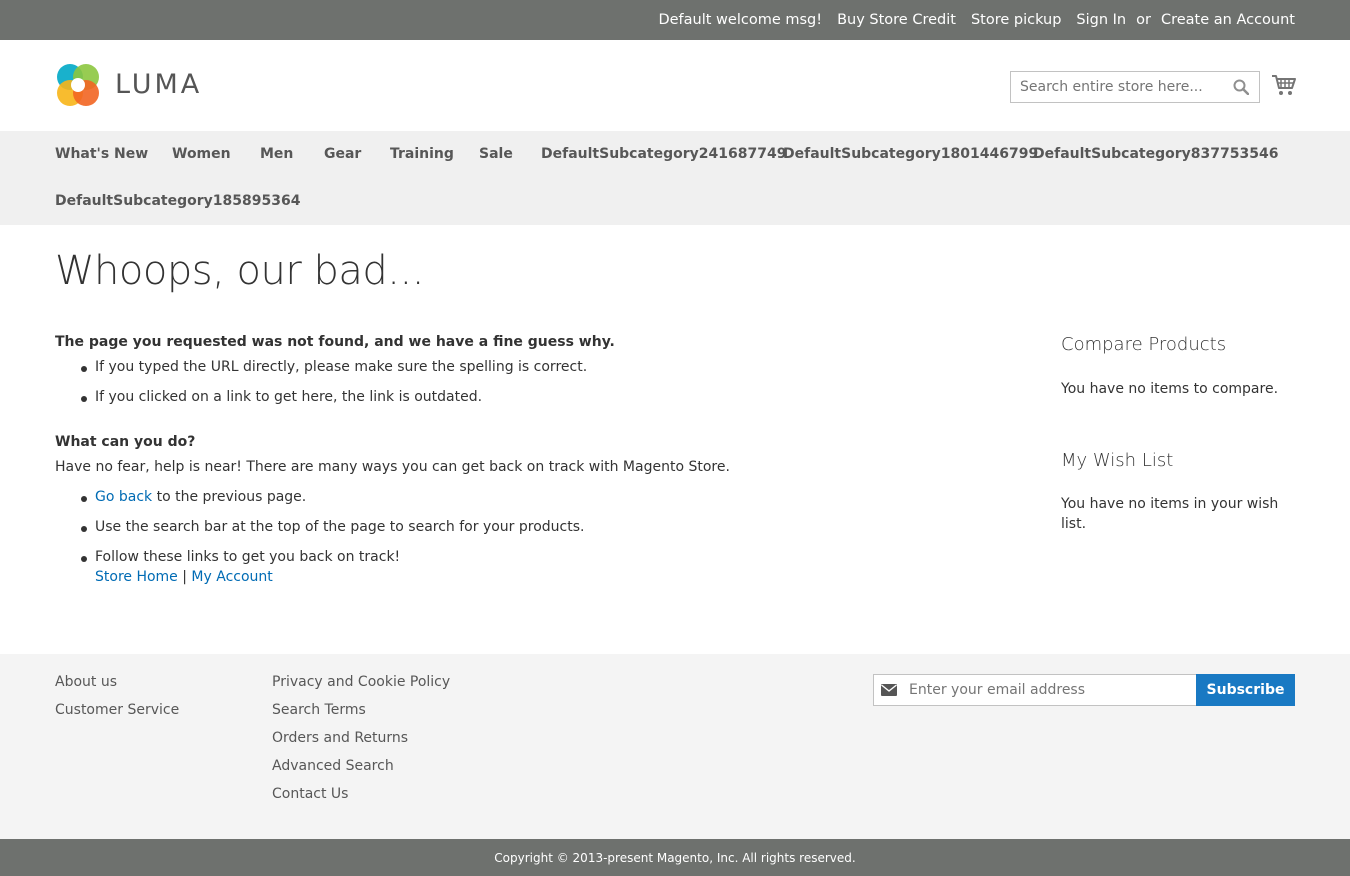  I want to click on footer-link-contact-us: Contact Us, so click(310, 794).